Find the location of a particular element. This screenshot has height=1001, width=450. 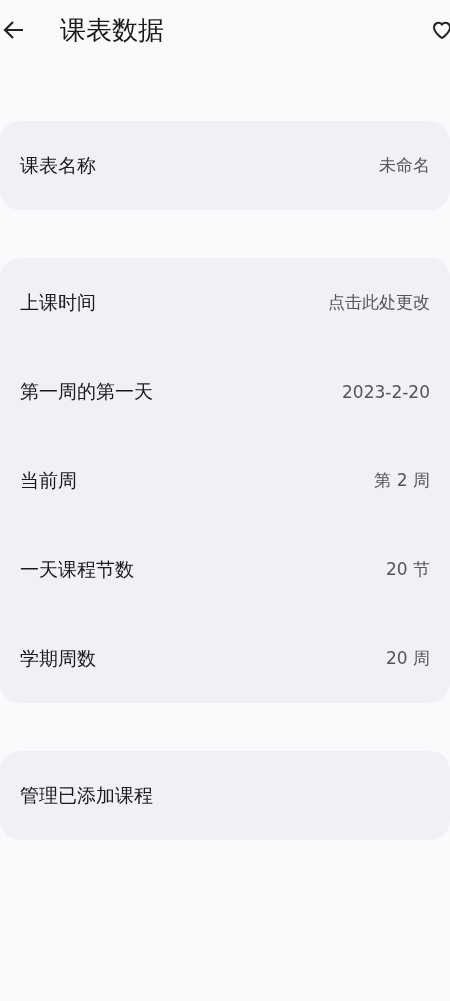

settings-row: 一天课程节数 20 节 is located at coordinates (225, 569).